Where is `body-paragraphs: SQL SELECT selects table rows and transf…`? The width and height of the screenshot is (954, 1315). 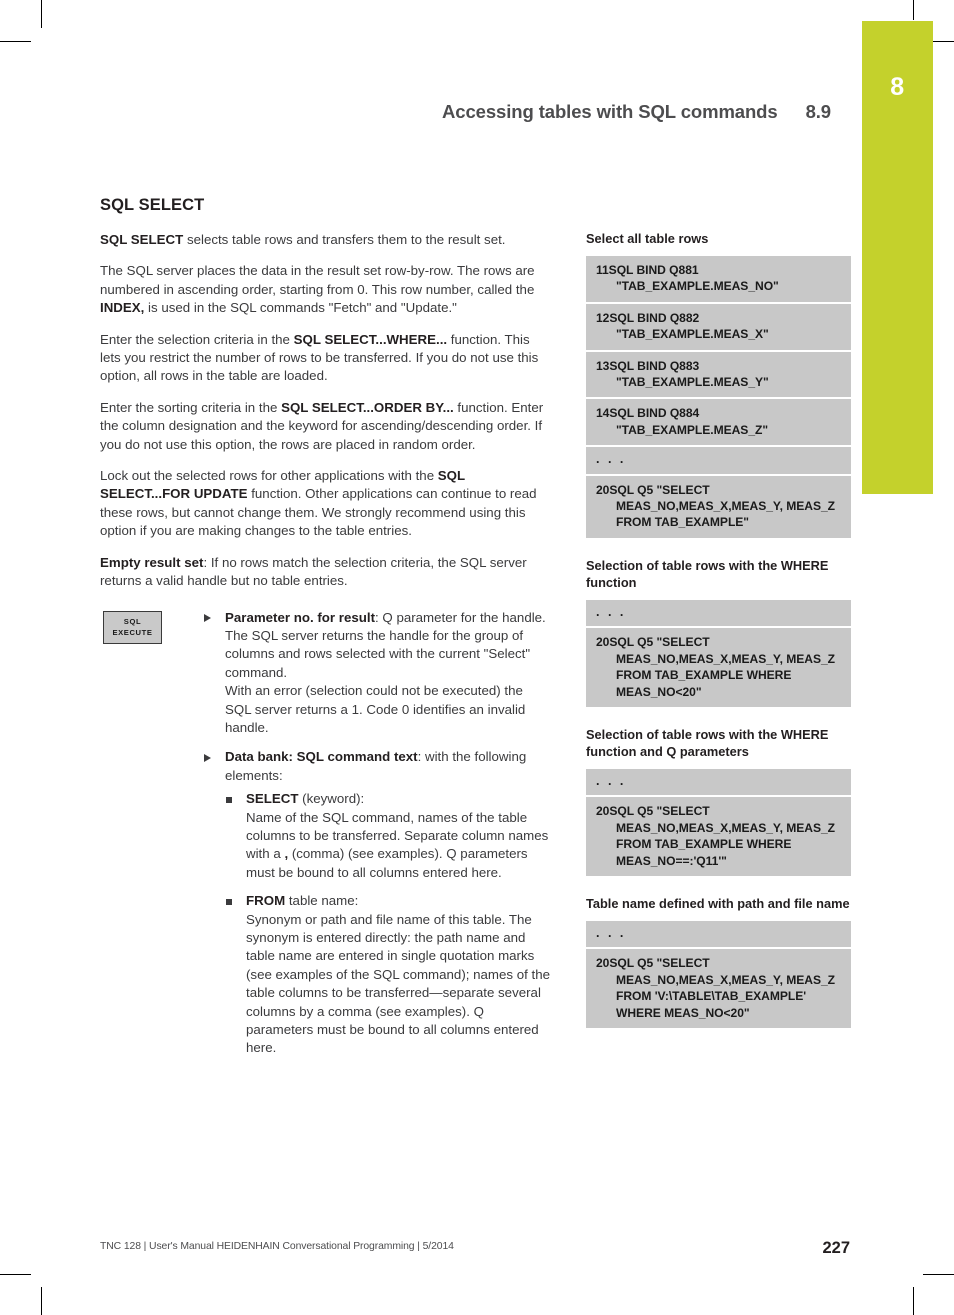 body-paragraphs: SQL SELECT selects table rows and transf… is located at coordinates (325, 411).